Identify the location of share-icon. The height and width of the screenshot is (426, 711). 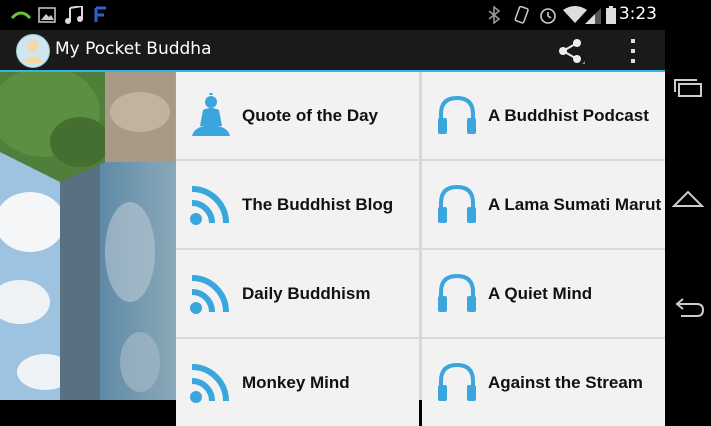
(570, 51).